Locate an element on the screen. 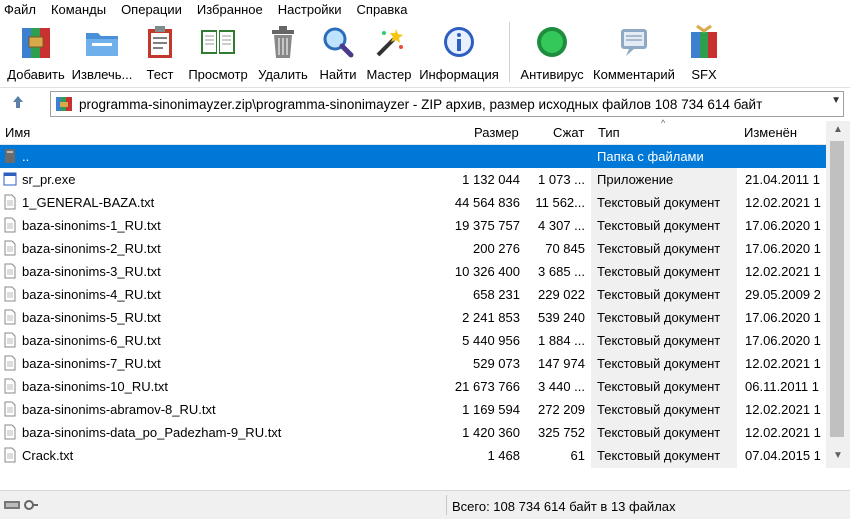 This screenshot has width=850, height=519. delete-button: Удалить is located at coordinates (283, 52).